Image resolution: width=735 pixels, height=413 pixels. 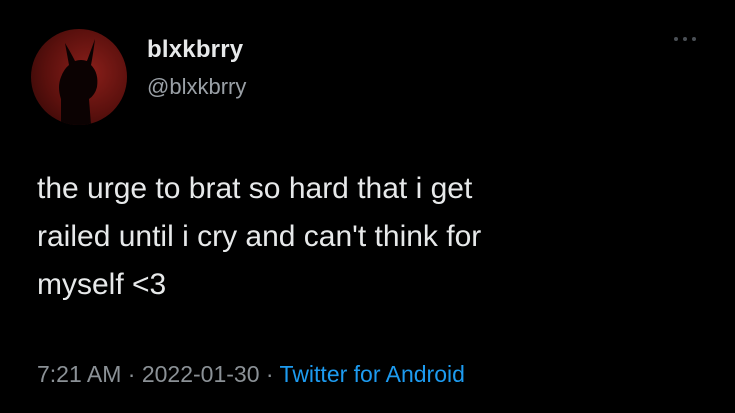 What do you see at coordinates (195, 50) in the screenshot?
I see `display-name: blxkbrry` at bounding box center [195, 50].